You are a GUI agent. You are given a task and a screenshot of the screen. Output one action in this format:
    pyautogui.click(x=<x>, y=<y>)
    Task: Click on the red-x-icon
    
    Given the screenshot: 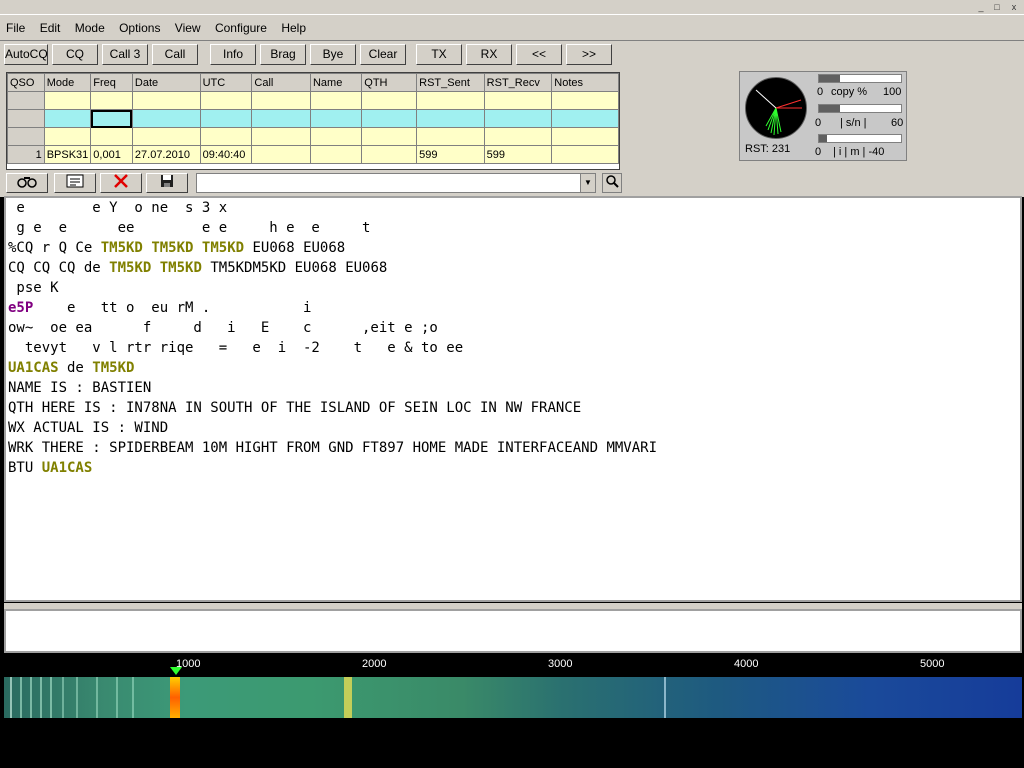 What is the action you would take?
    pyautogui.click(x=121, y=183)
    